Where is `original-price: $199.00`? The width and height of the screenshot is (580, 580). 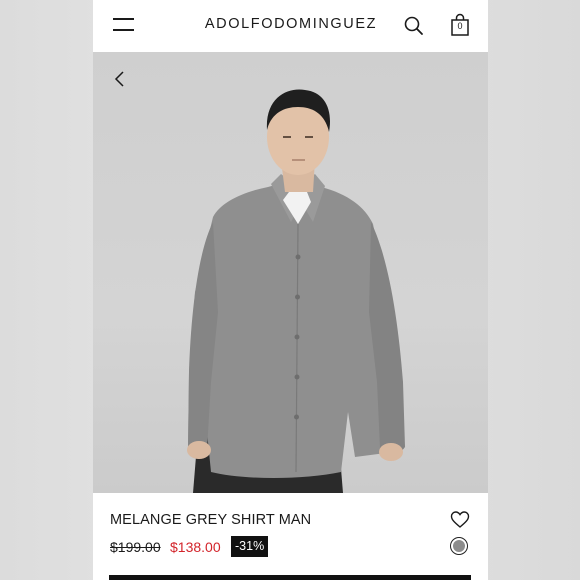 original-price: $199.00 is located at coordinates (135, 547).